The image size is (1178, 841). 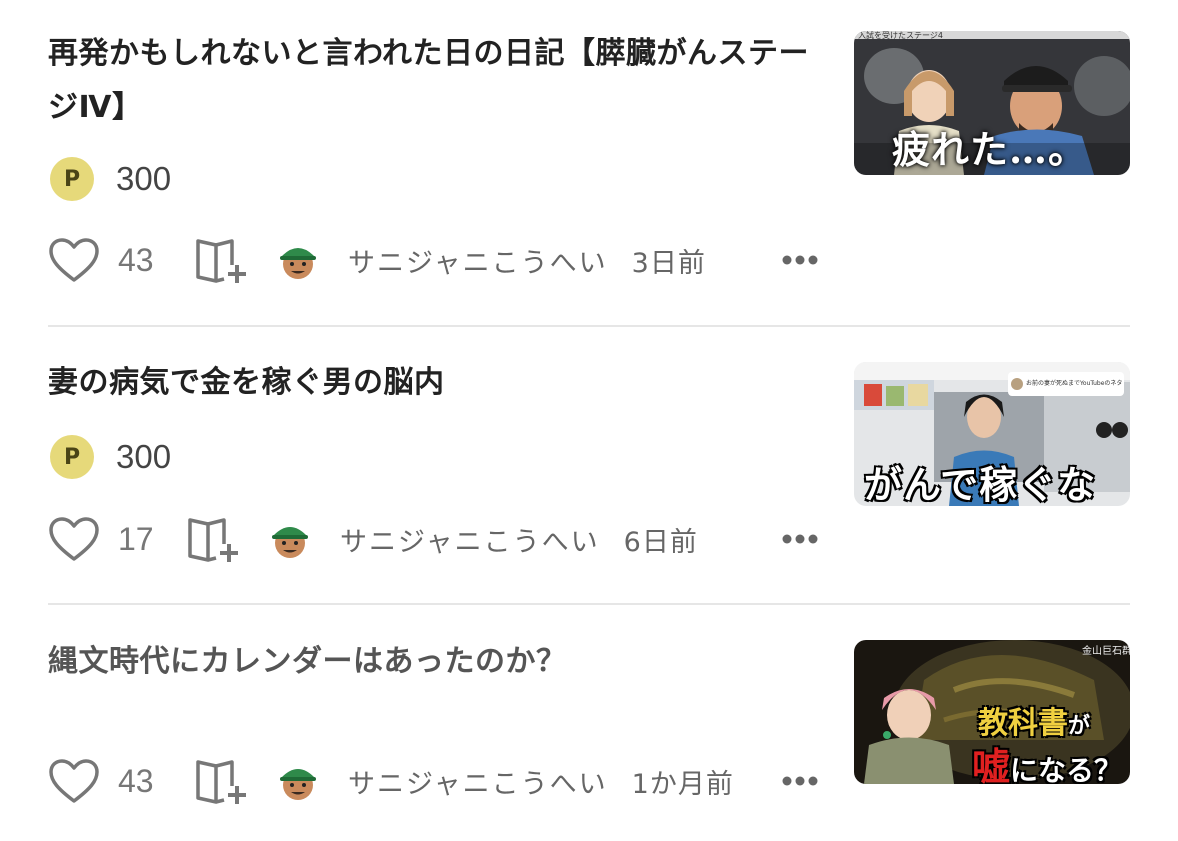 What do you see at coordinates (991, 764) in the screenshot?
I see `thumbnail-caption-red: 嘘` at bounding box center [991, 764].